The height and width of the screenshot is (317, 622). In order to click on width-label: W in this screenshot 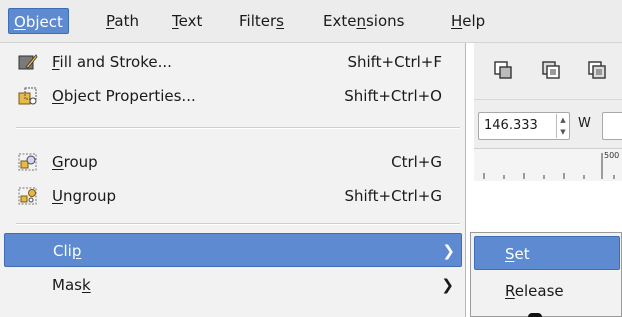, I will do `click(584, 123)`.